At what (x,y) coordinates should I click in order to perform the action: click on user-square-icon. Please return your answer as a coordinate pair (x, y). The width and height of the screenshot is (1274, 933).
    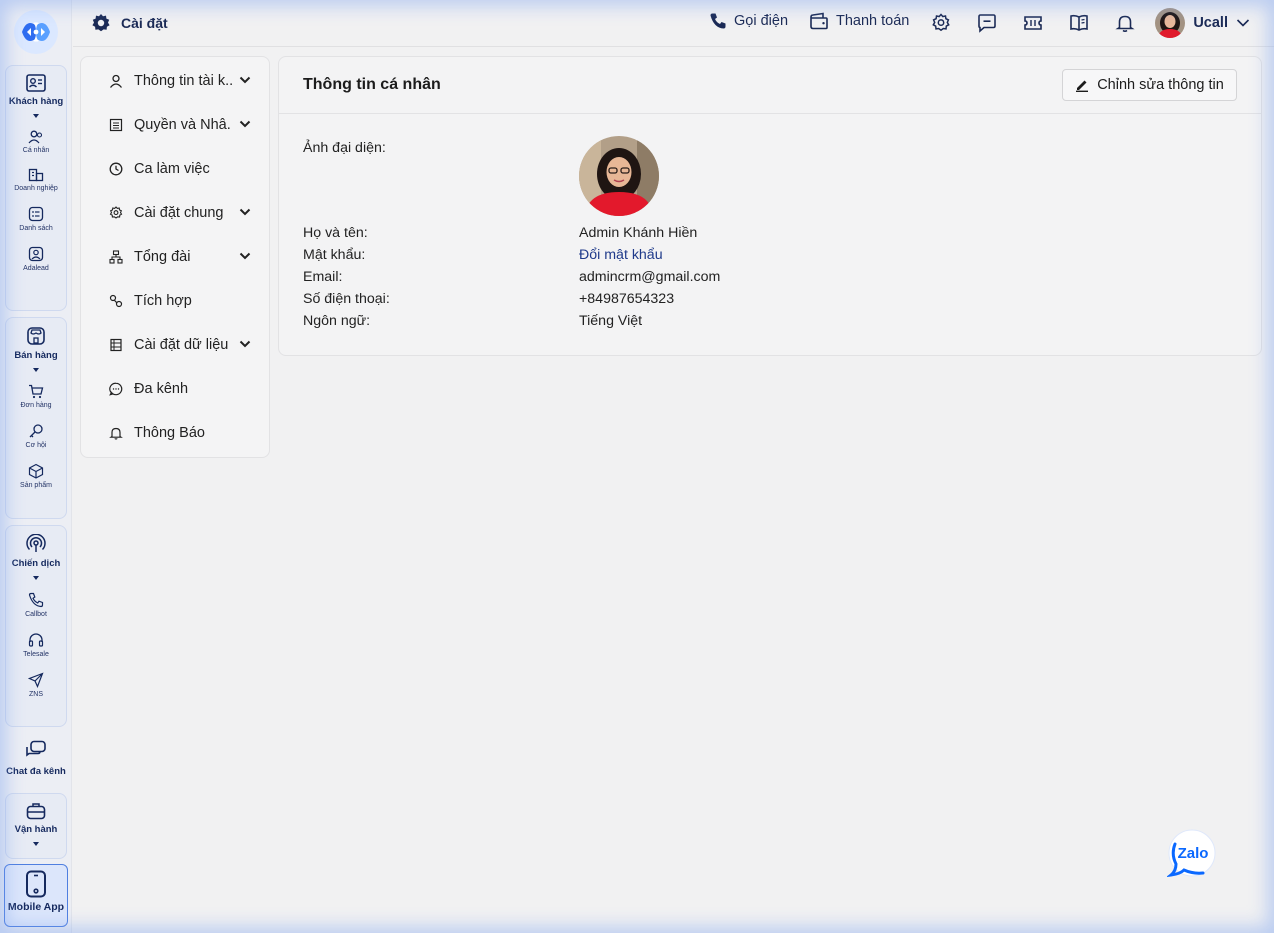
    Looking at the image, I should click on (36, 254).